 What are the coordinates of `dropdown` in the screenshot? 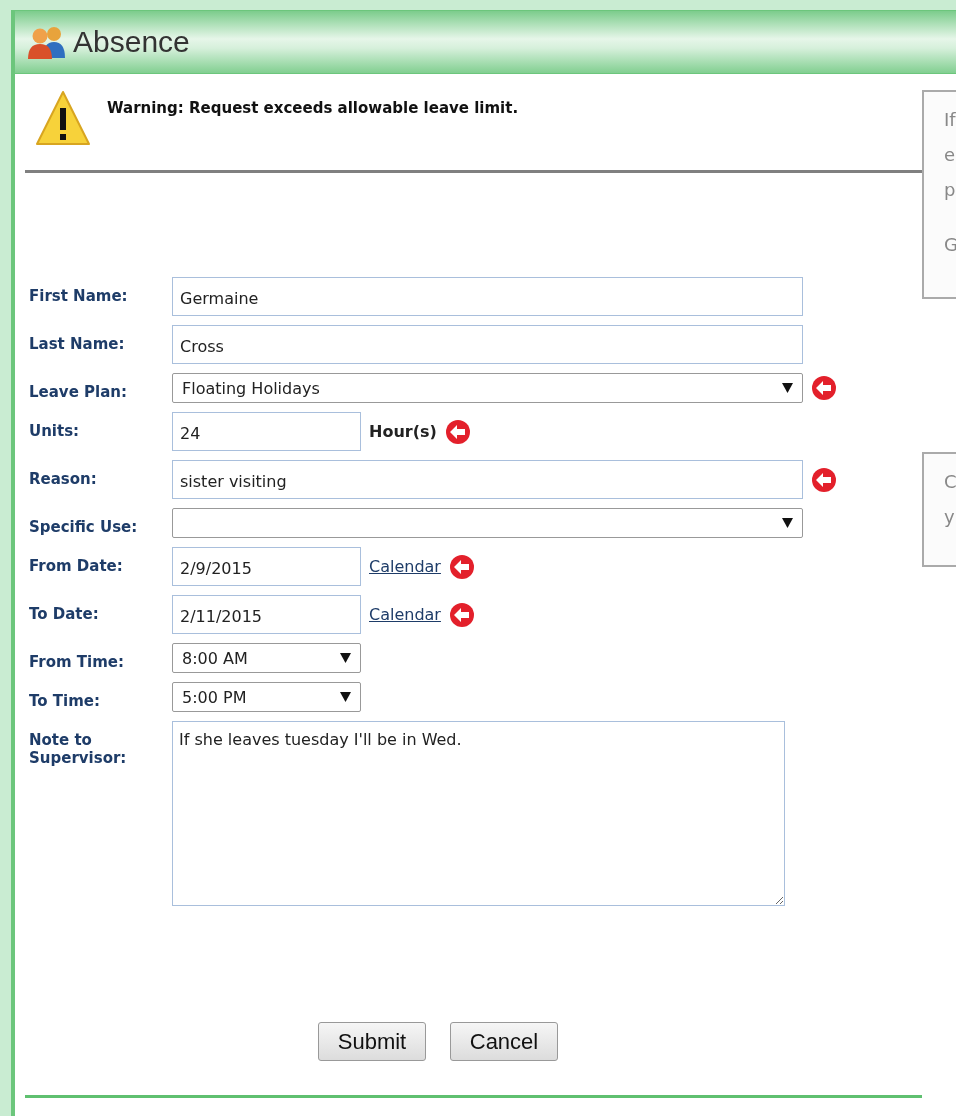 It's located at (487, 523).